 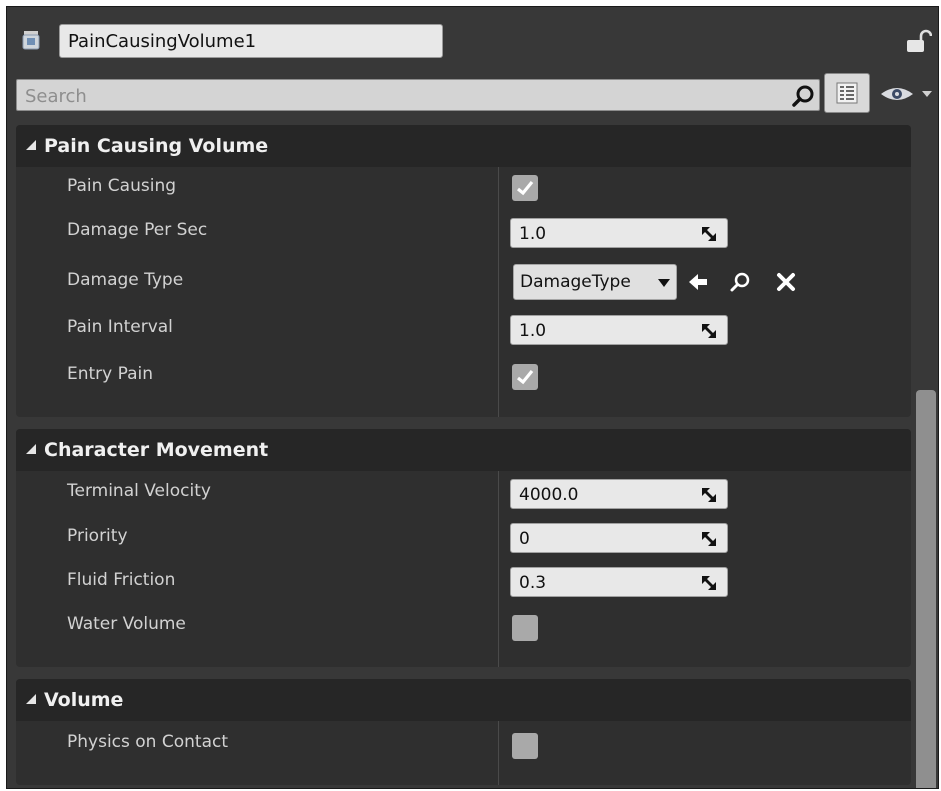 What do you see at coordinates (137, 230) in the screenshot?
I see `property-label-damage-per-sec: Damage Per Sec` at bounding box center [137, 230].